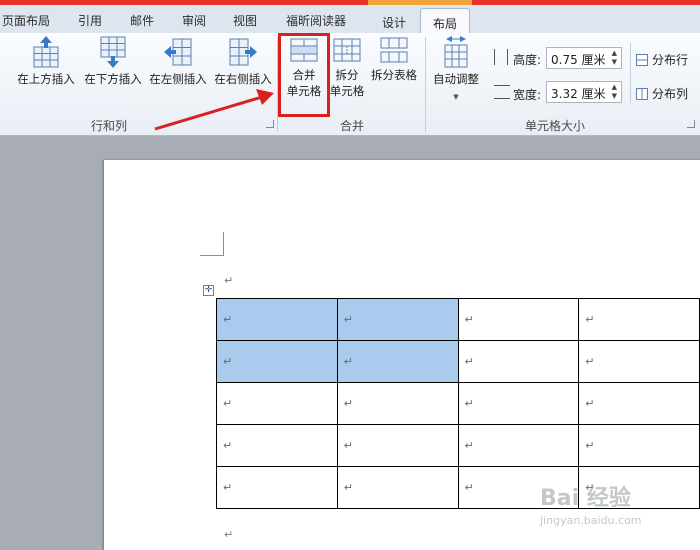 This screenshot has height=550, width=700. I want to click on column-width-value: 3.32 厘米, so click(578, 94).